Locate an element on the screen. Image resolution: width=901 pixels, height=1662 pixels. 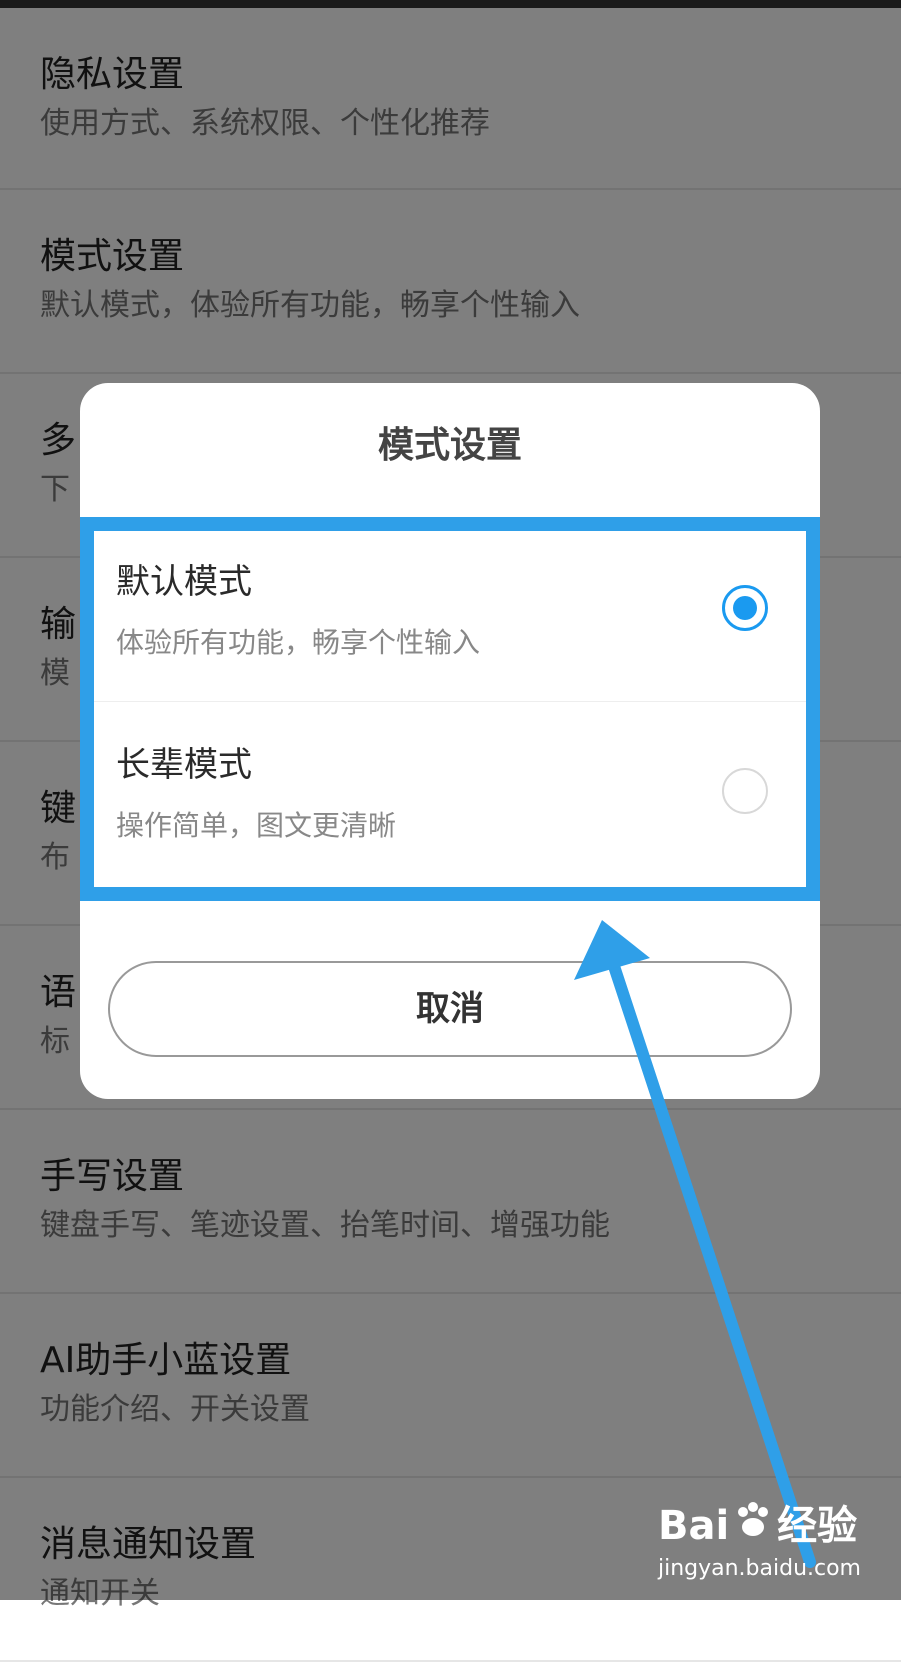
watermark-brand-left: Bai is located at coordinates (693, 1526).